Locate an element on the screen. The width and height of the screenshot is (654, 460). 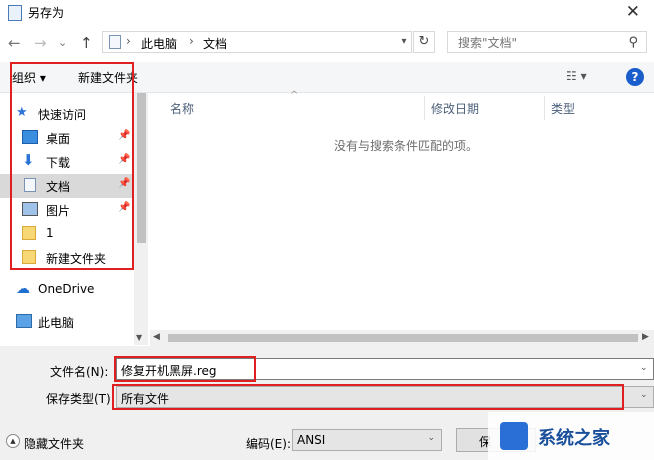
sidebar-item-this-pc: 此电脑 is located at coordinates (67, 322).